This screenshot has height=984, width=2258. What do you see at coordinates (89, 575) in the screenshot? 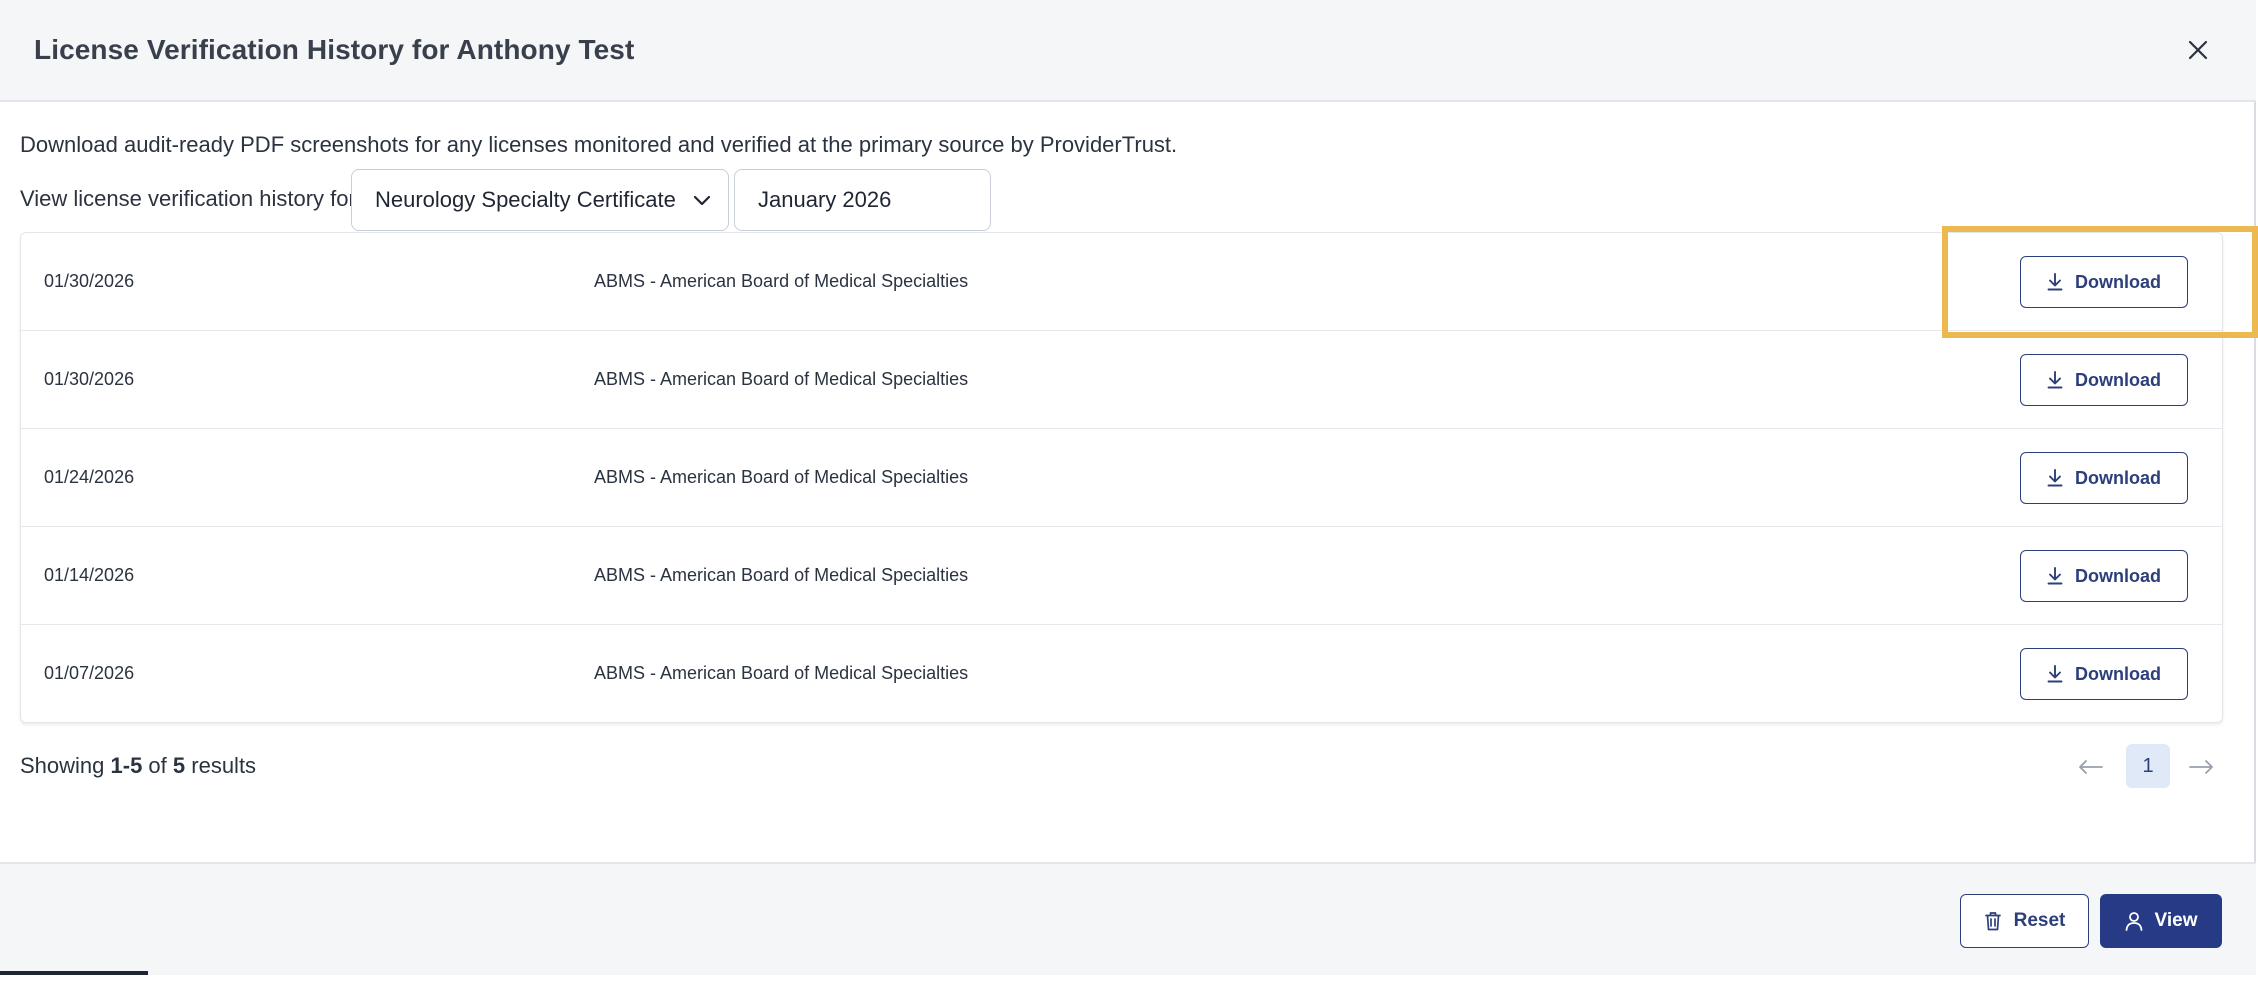
I see `row-date: 01/14/2026` at bounding box center [89, 575].